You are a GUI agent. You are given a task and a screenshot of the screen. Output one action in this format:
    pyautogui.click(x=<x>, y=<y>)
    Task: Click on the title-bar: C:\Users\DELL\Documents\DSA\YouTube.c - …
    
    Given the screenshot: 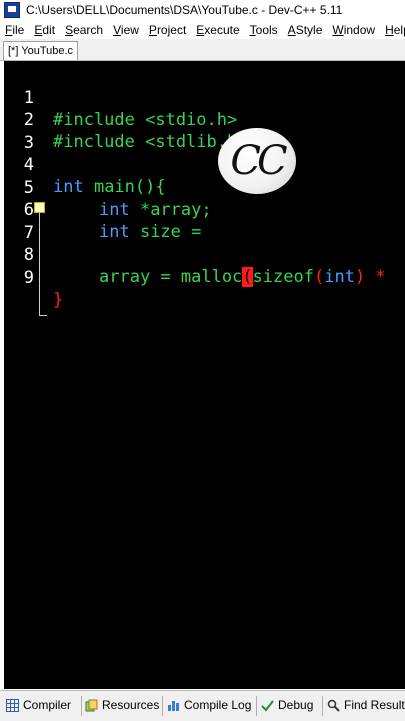 What is the action you would take?
    pyautogui.click(x=202, y=10)
    